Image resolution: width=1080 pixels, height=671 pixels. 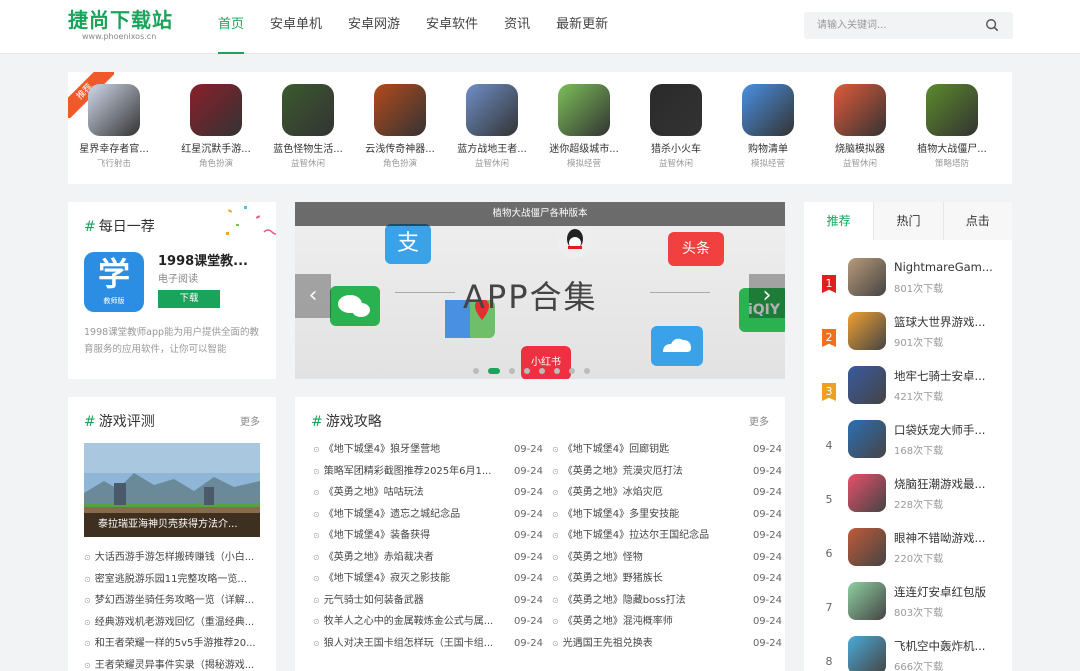 I want to click on featured-app: 云浅传奇神器... 角色扮演, so click(x=400, y=126).